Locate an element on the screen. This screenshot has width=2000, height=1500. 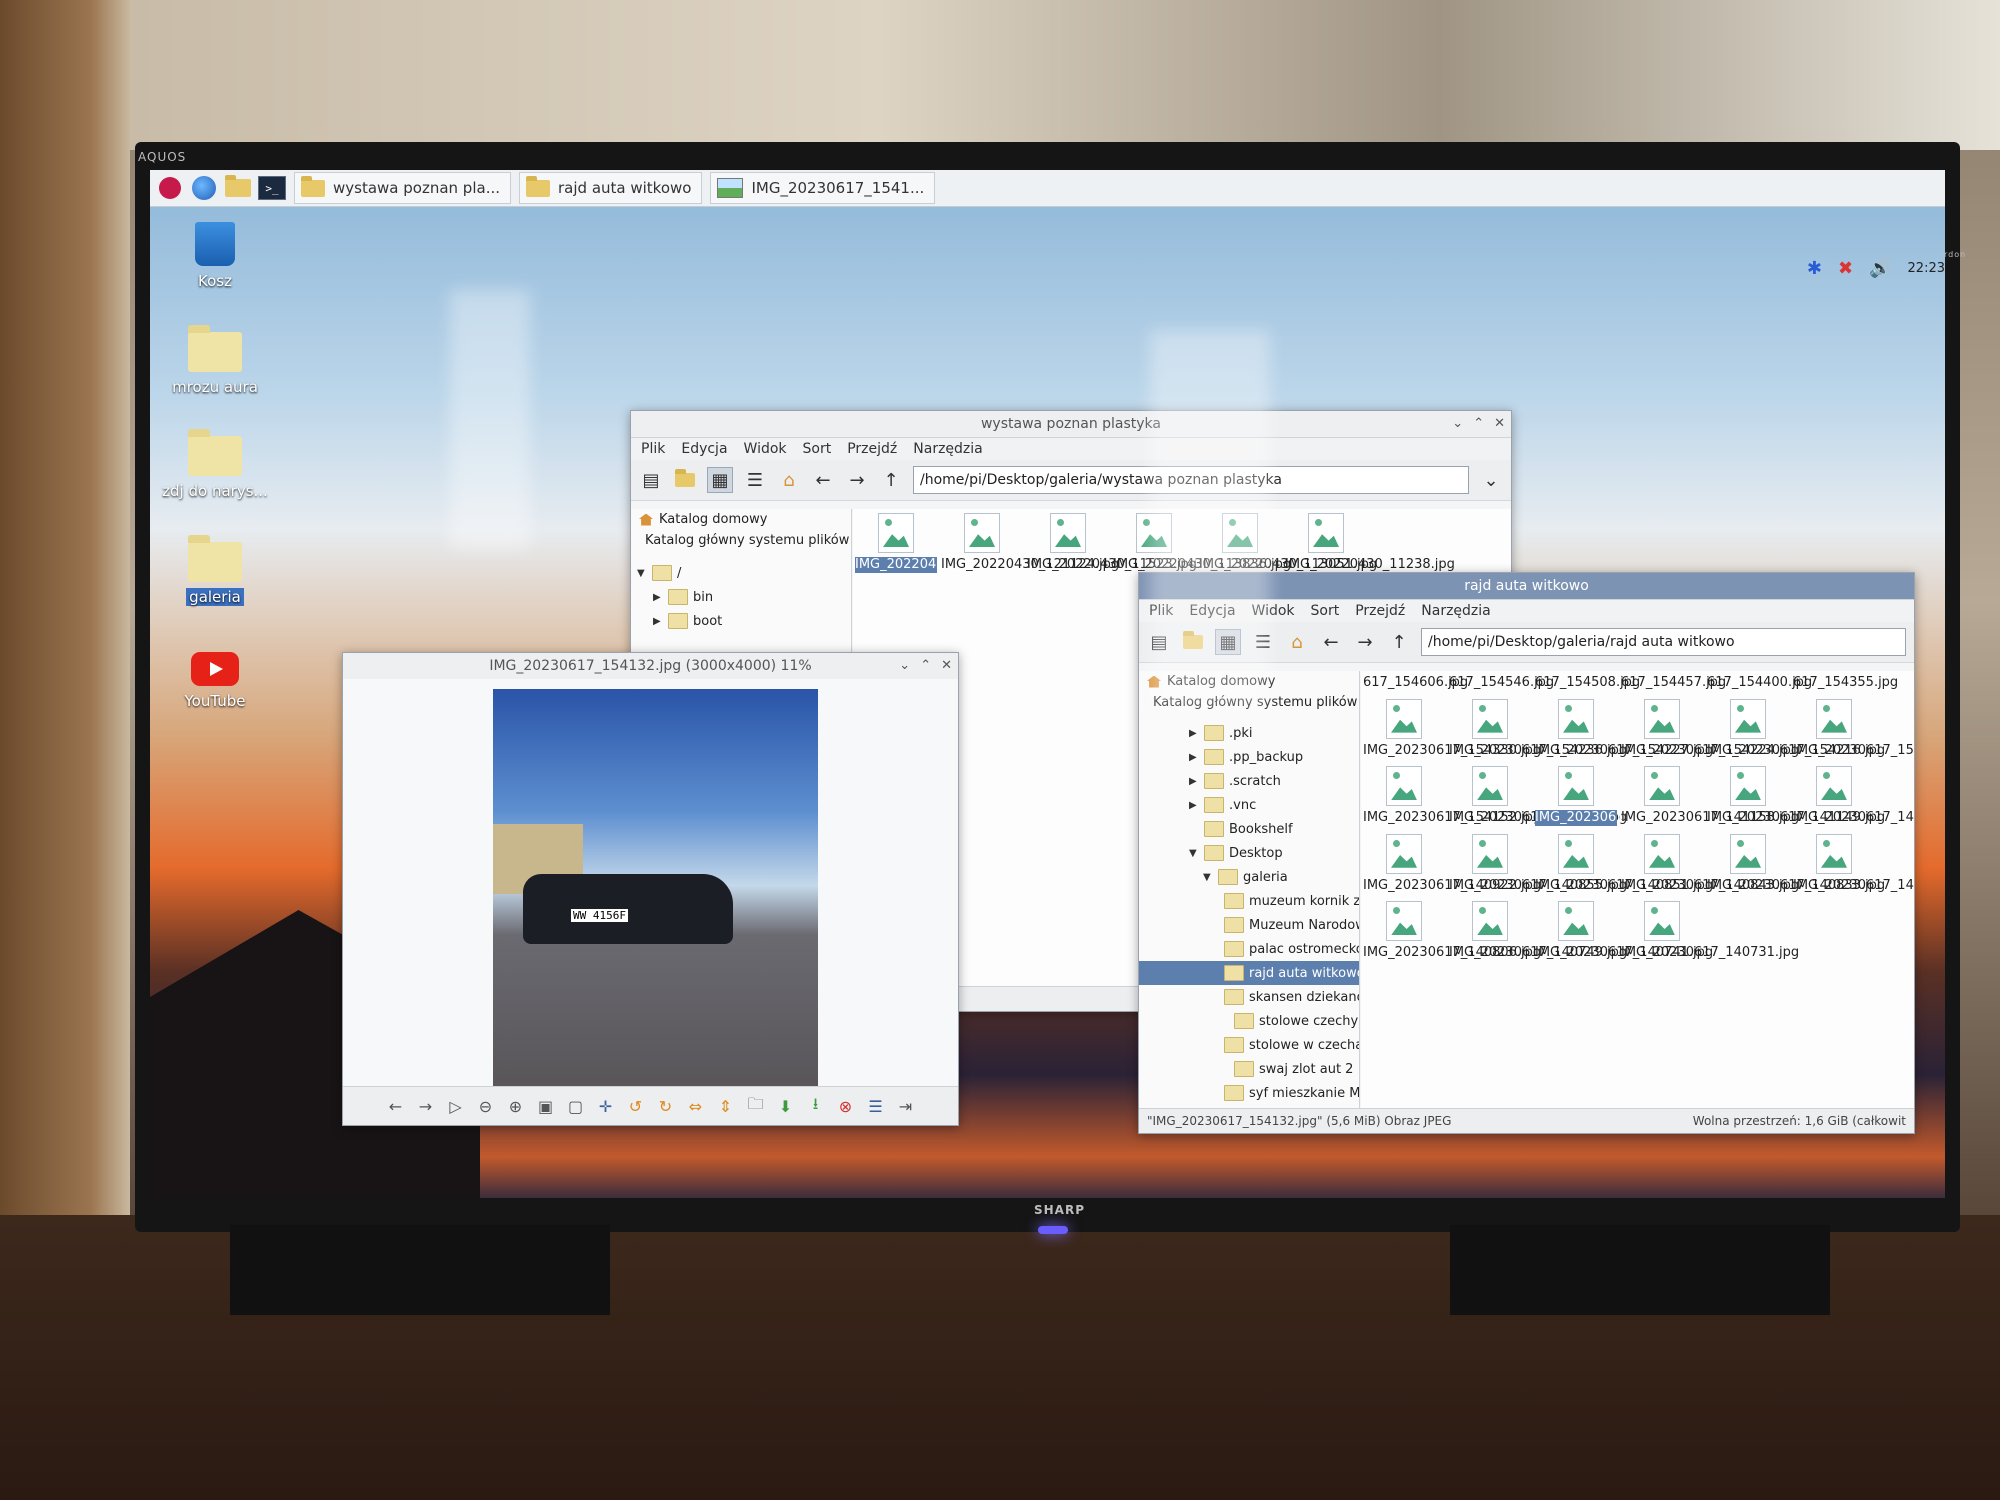
file-item: IMG_20230617_154140.jpg is located at coordinates (1537, 796).